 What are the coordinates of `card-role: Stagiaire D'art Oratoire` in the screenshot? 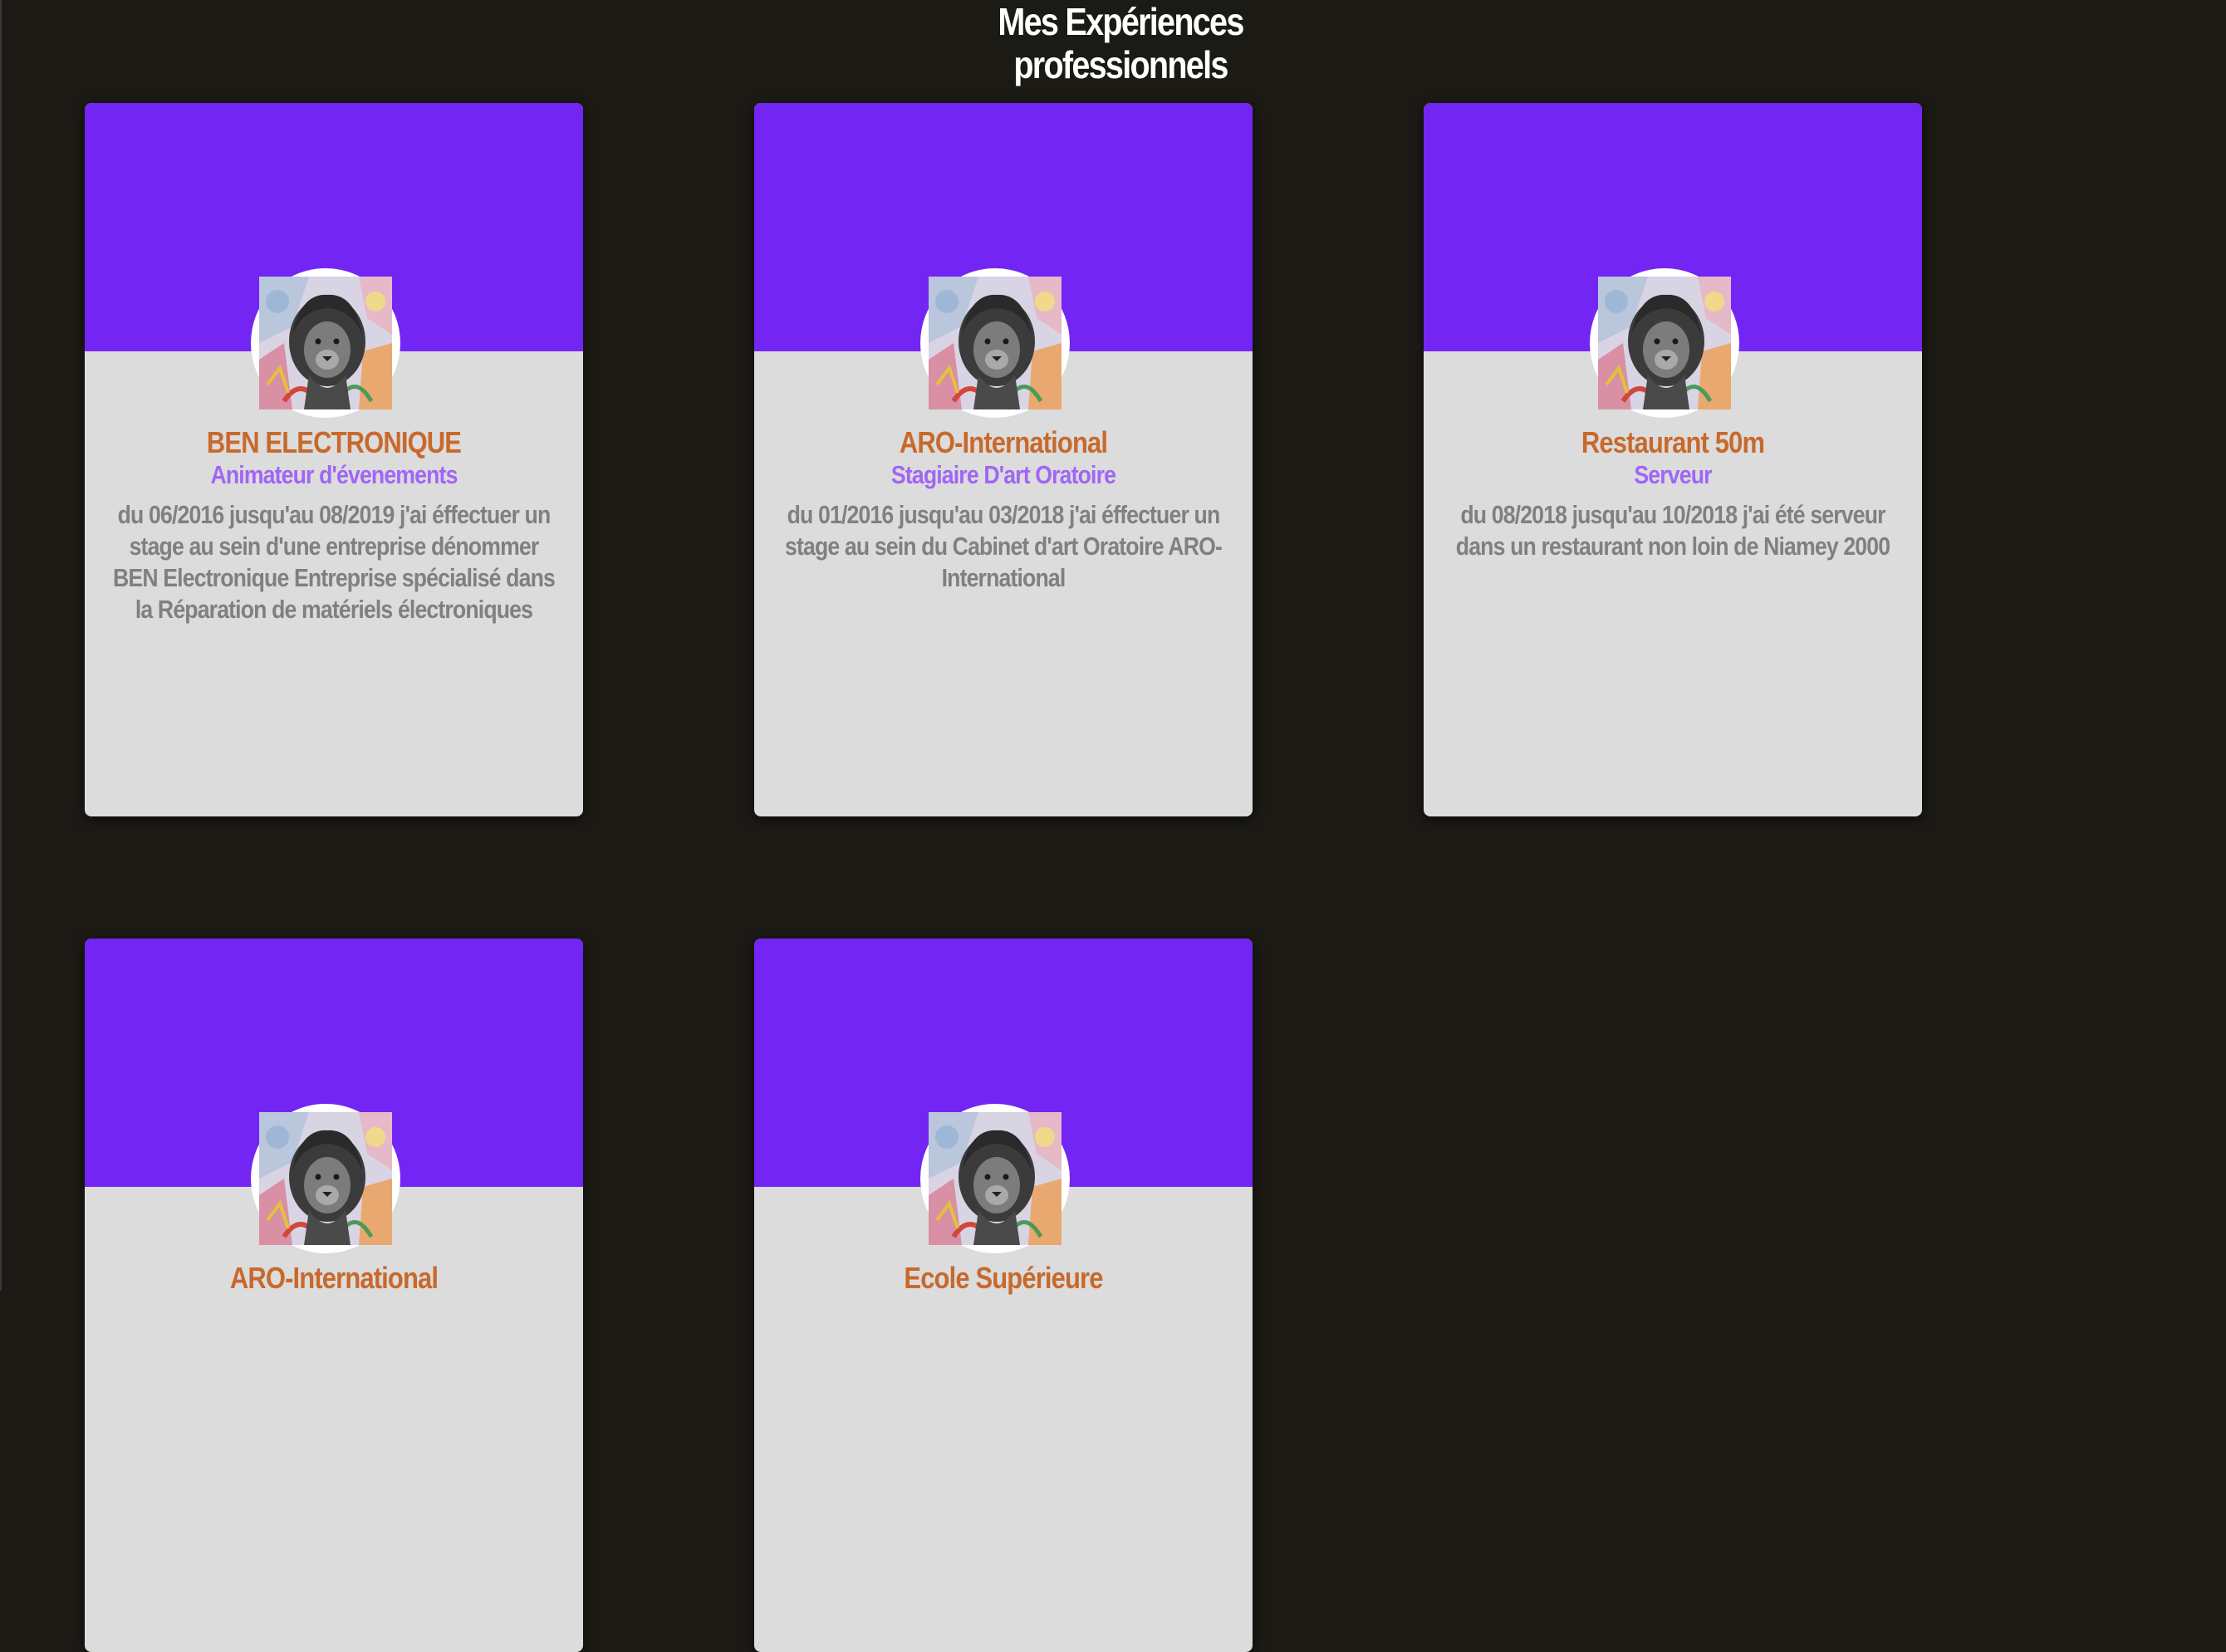 It's located at (1003, 474).